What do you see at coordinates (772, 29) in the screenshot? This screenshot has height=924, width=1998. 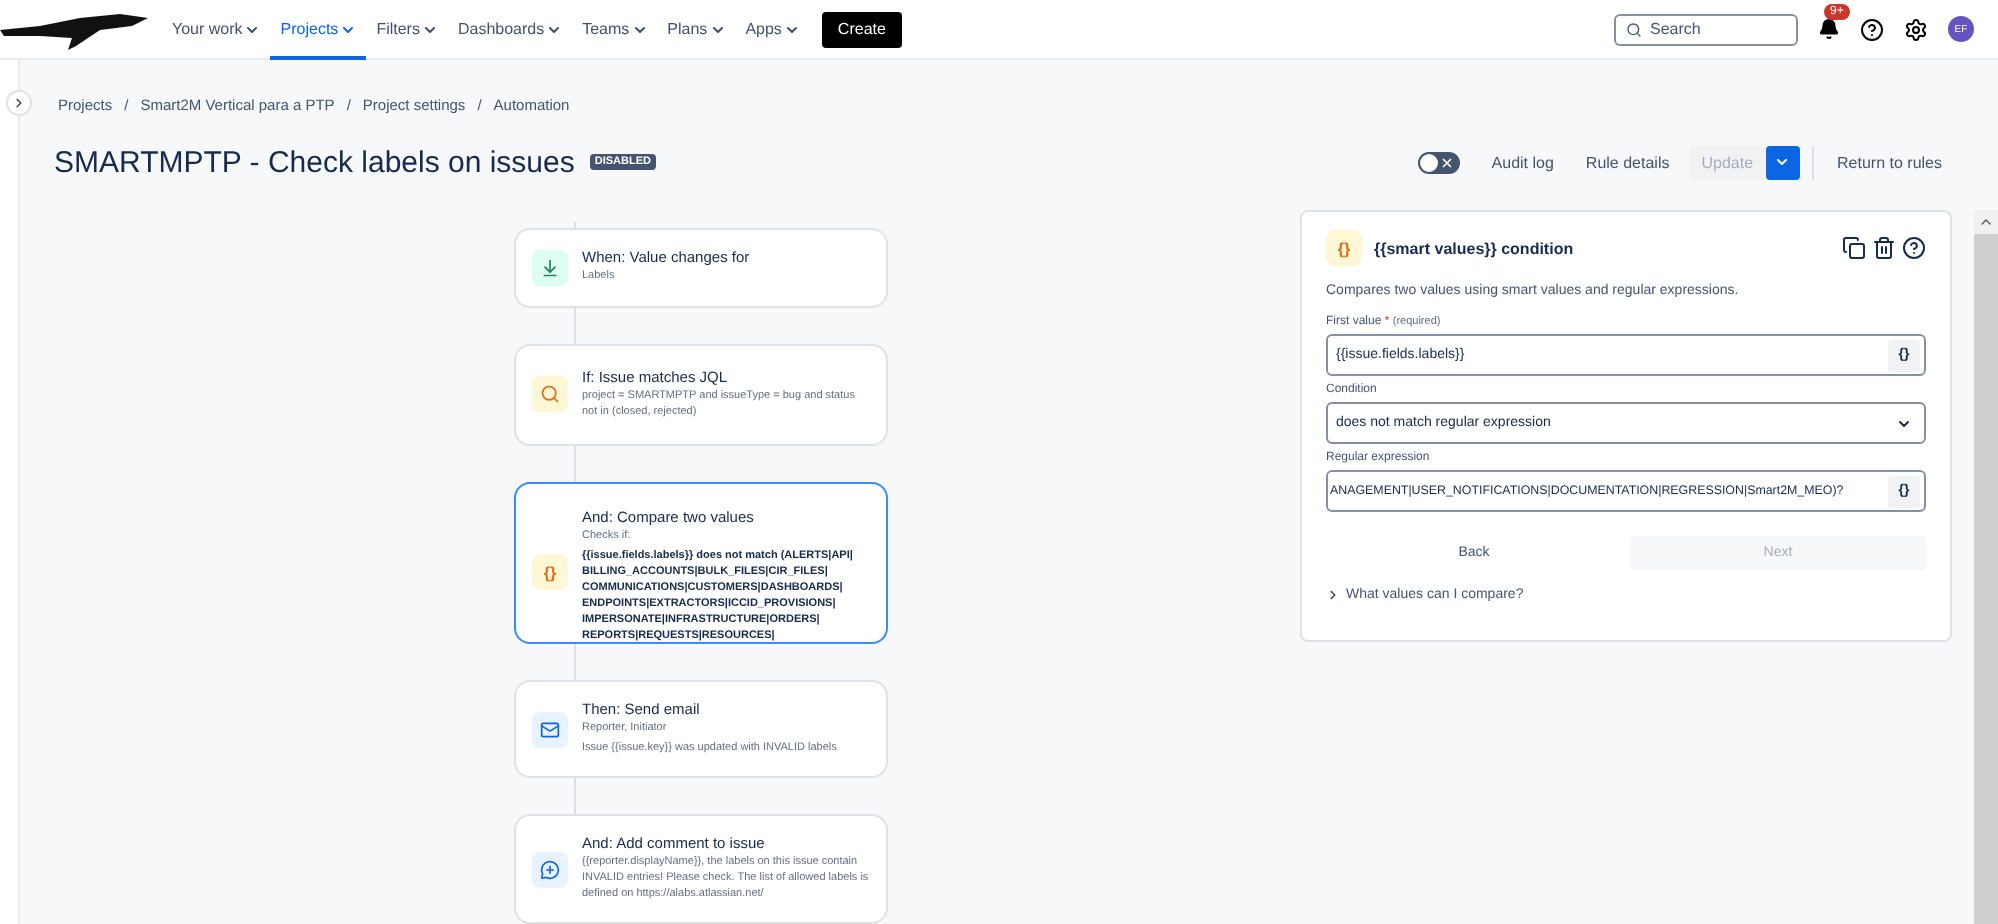 I see `nav-item: Apps` at bounding box center [772, 29].